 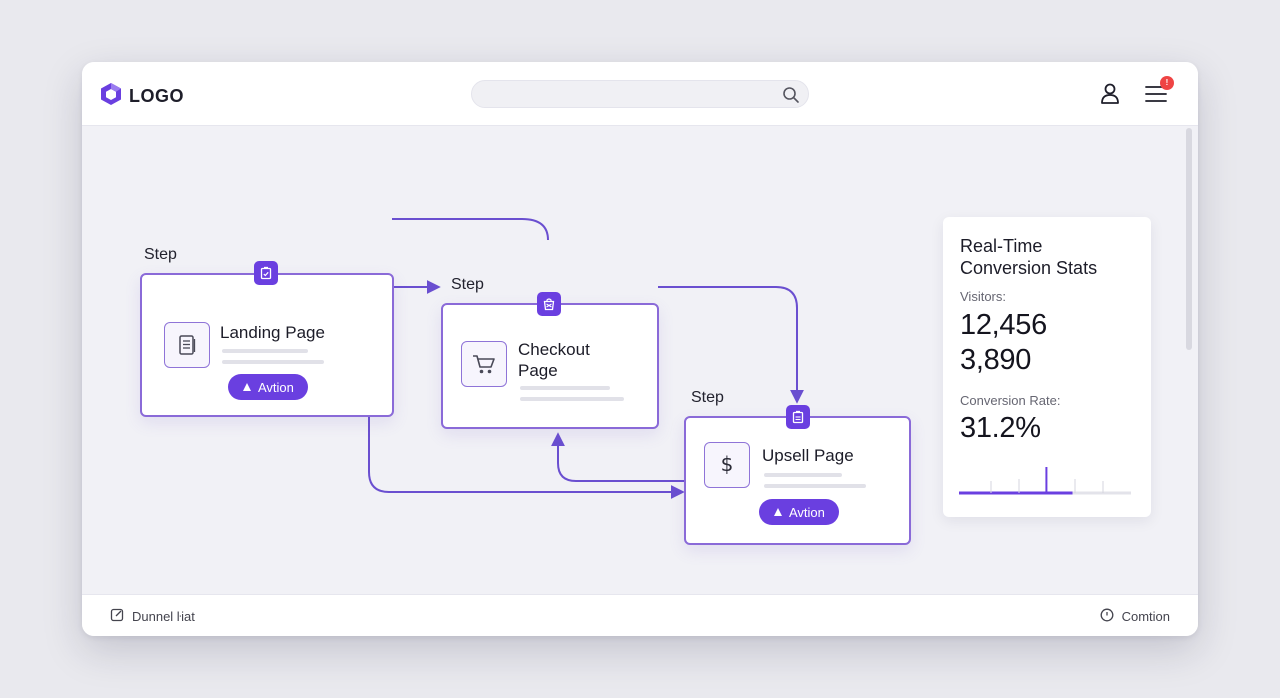 I want to click on conversion-rate-value: 31.2%, so click(x=1000, y=428).